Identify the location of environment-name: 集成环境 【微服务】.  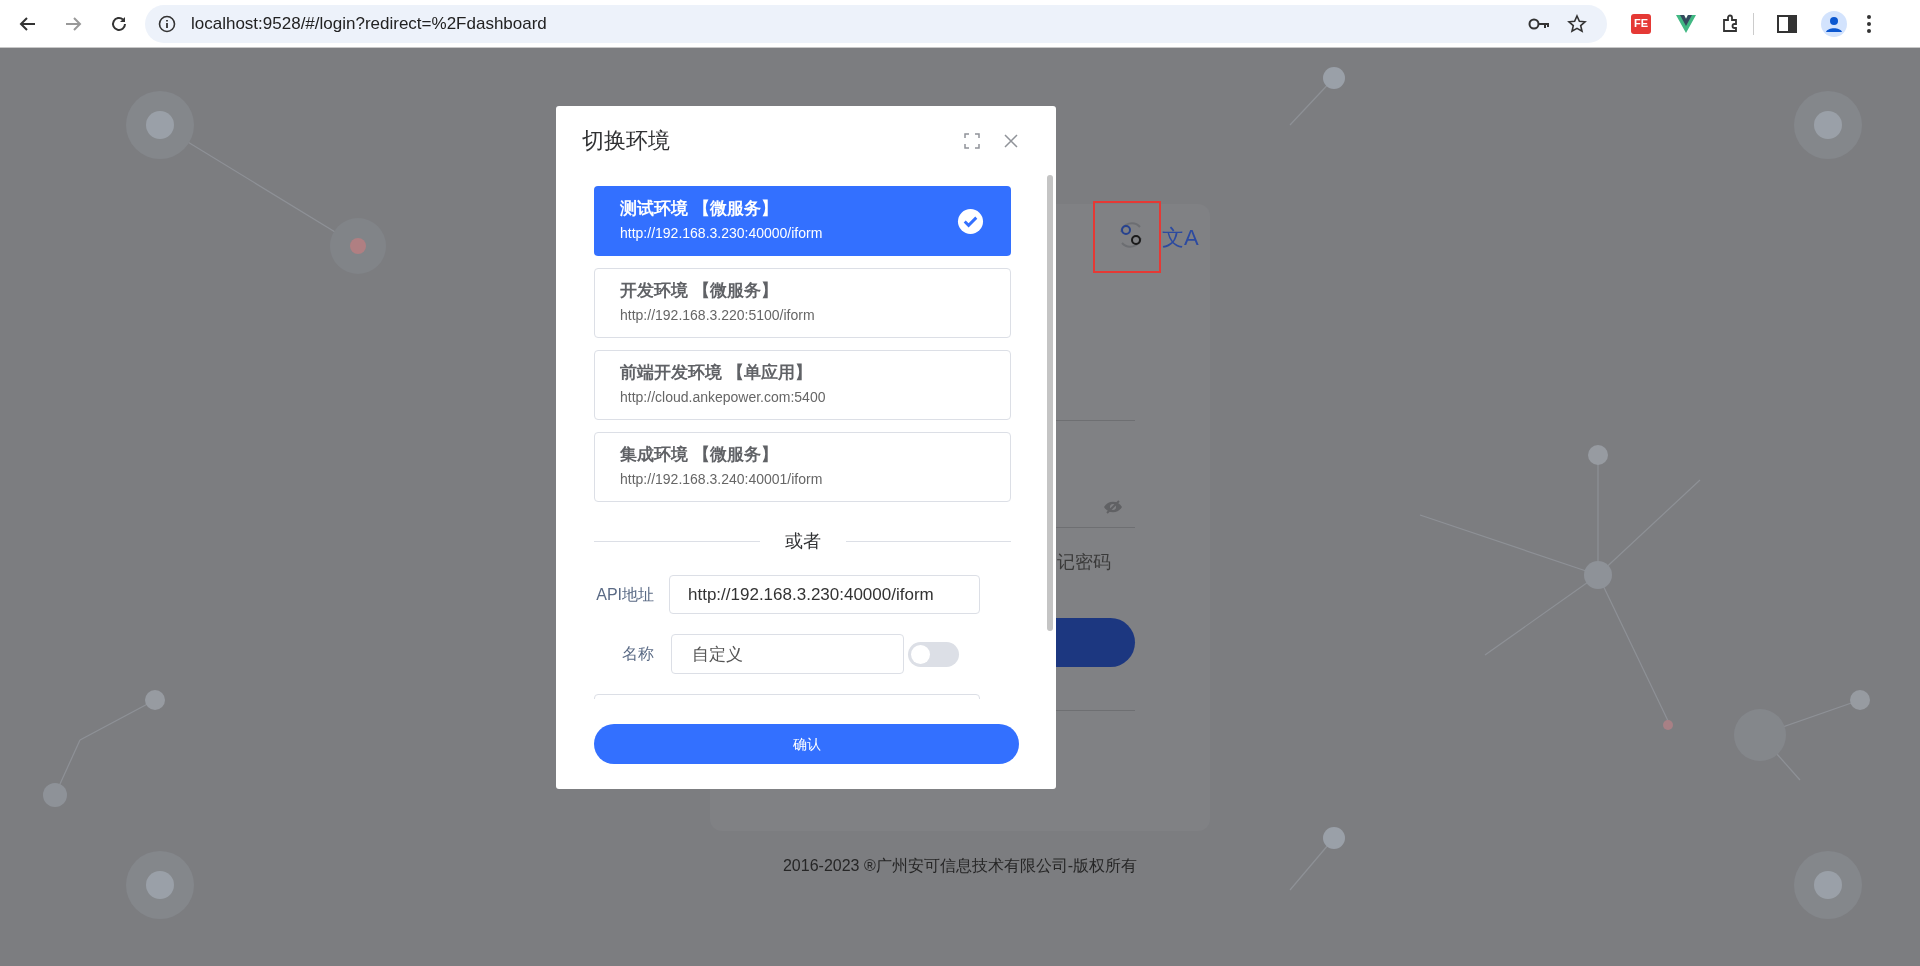
(699, 455).